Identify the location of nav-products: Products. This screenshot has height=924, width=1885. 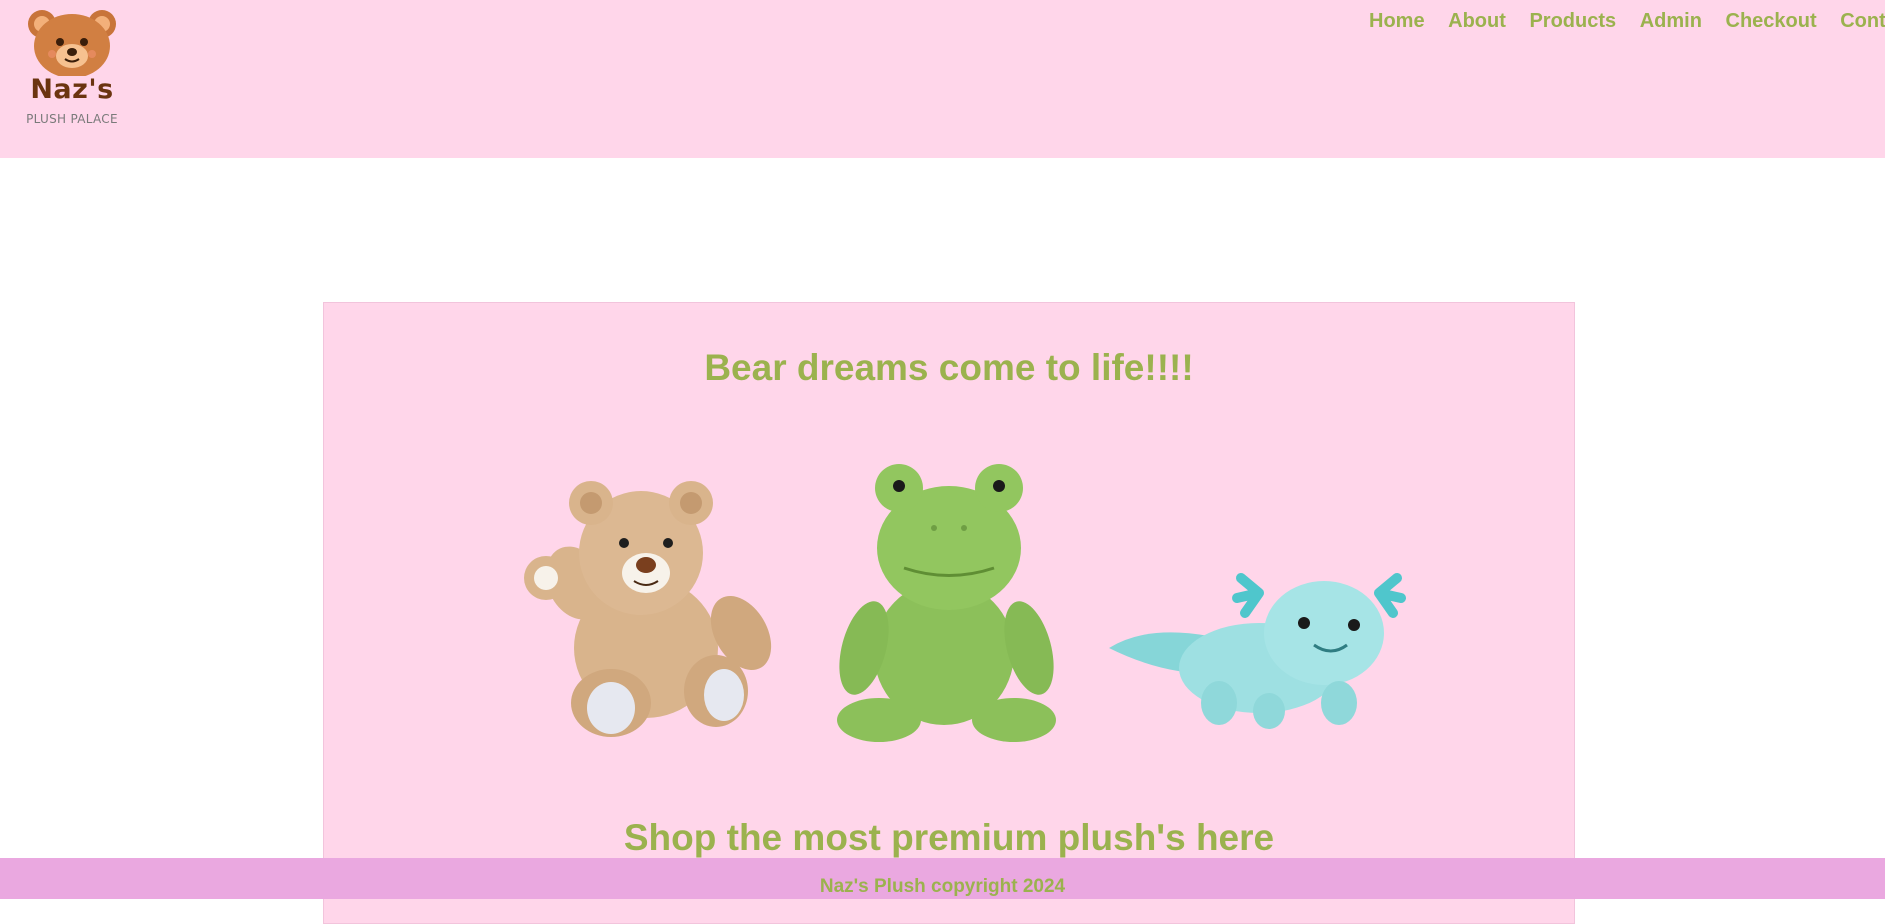
(1572, 21).